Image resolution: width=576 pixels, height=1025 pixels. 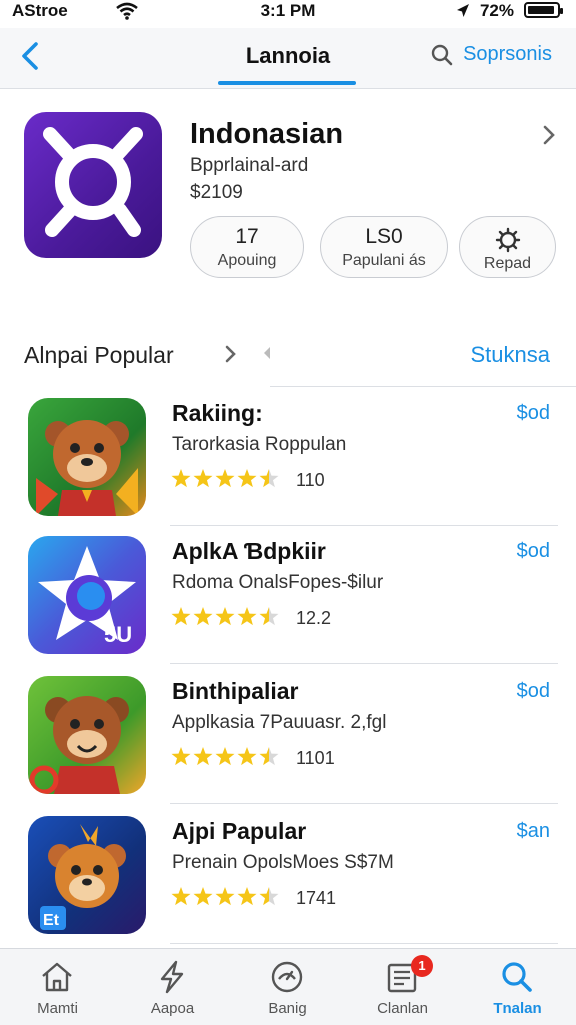 I want to click on app-price: $2109, so click(x=216, y=192).